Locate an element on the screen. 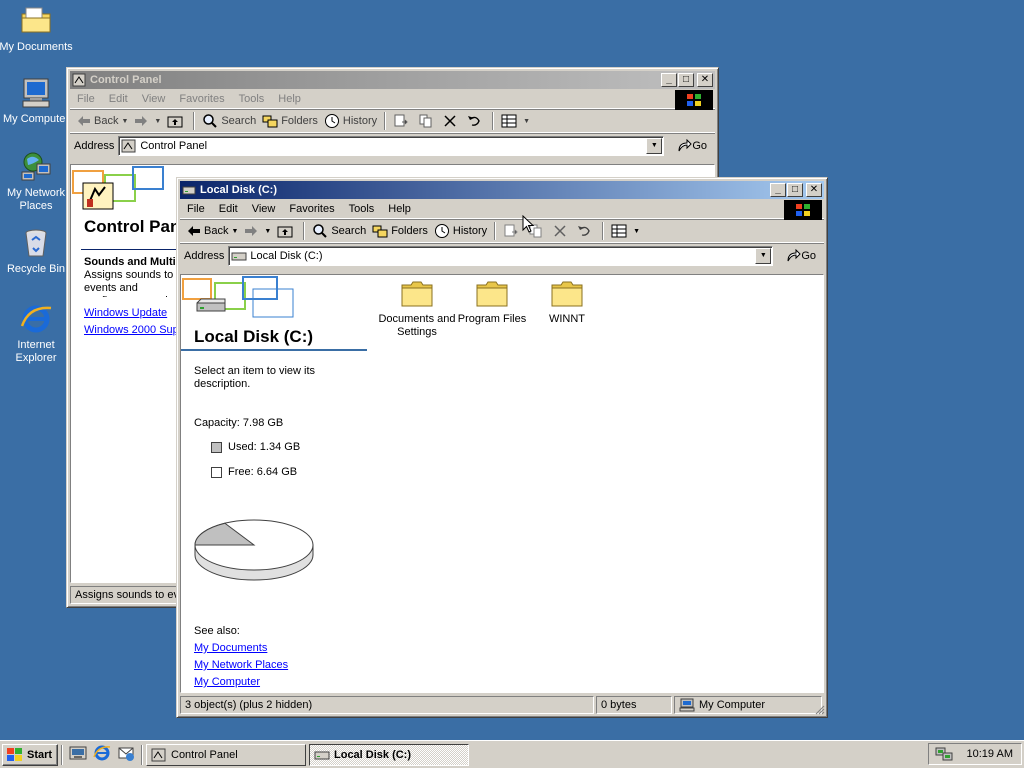  address-input: Control Panel ▼ is located at coordinates (391, 145).